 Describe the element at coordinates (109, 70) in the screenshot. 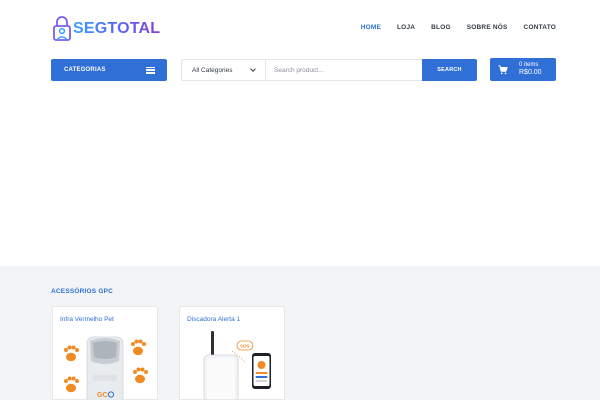

I see `categories-button: CATEGORIAS` at that location.